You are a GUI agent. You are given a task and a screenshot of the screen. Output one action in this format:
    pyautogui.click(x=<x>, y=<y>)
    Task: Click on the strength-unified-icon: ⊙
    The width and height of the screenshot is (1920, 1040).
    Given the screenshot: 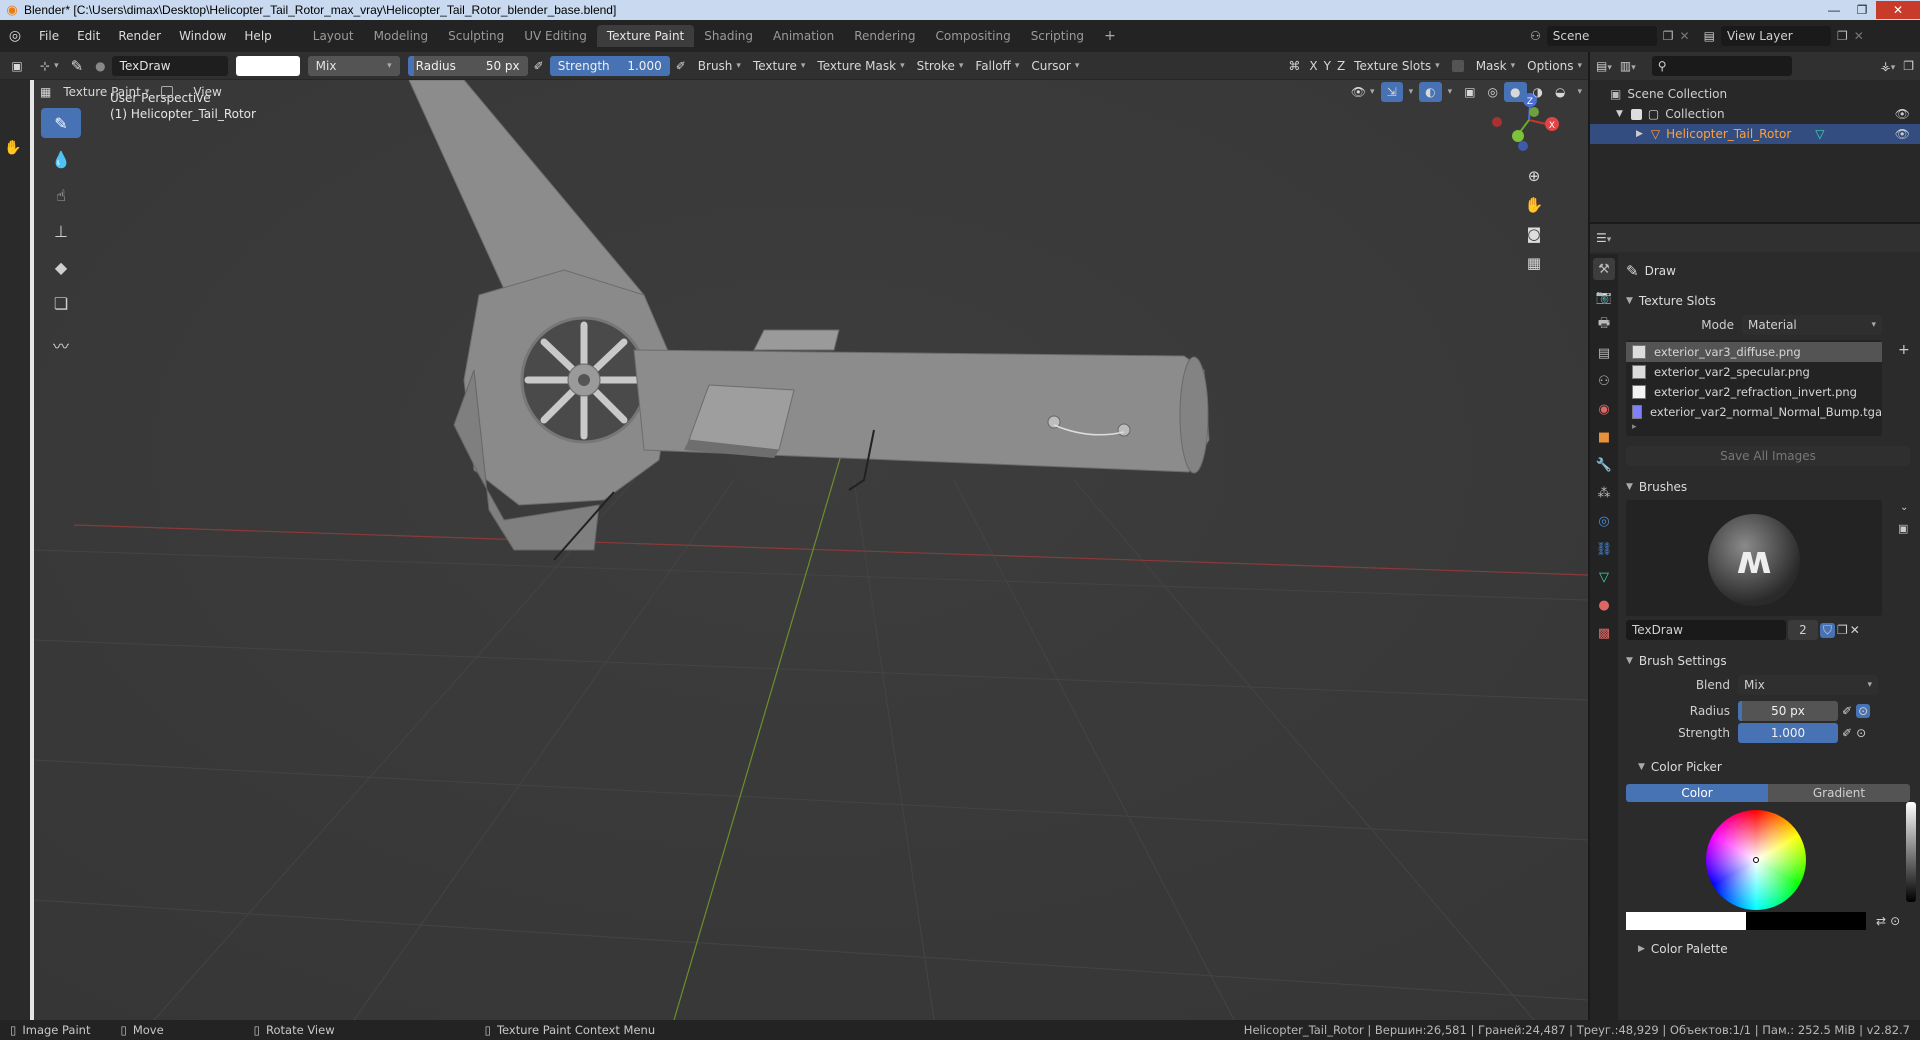 What is the action you would take?
    pyautogui.click(x=1861, y=733)
    